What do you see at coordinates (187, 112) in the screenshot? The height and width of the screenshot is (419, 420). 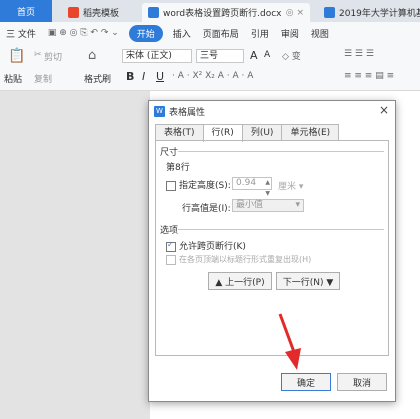 I see `dialog-title: 表格属性` at bounding box center [187, 112].